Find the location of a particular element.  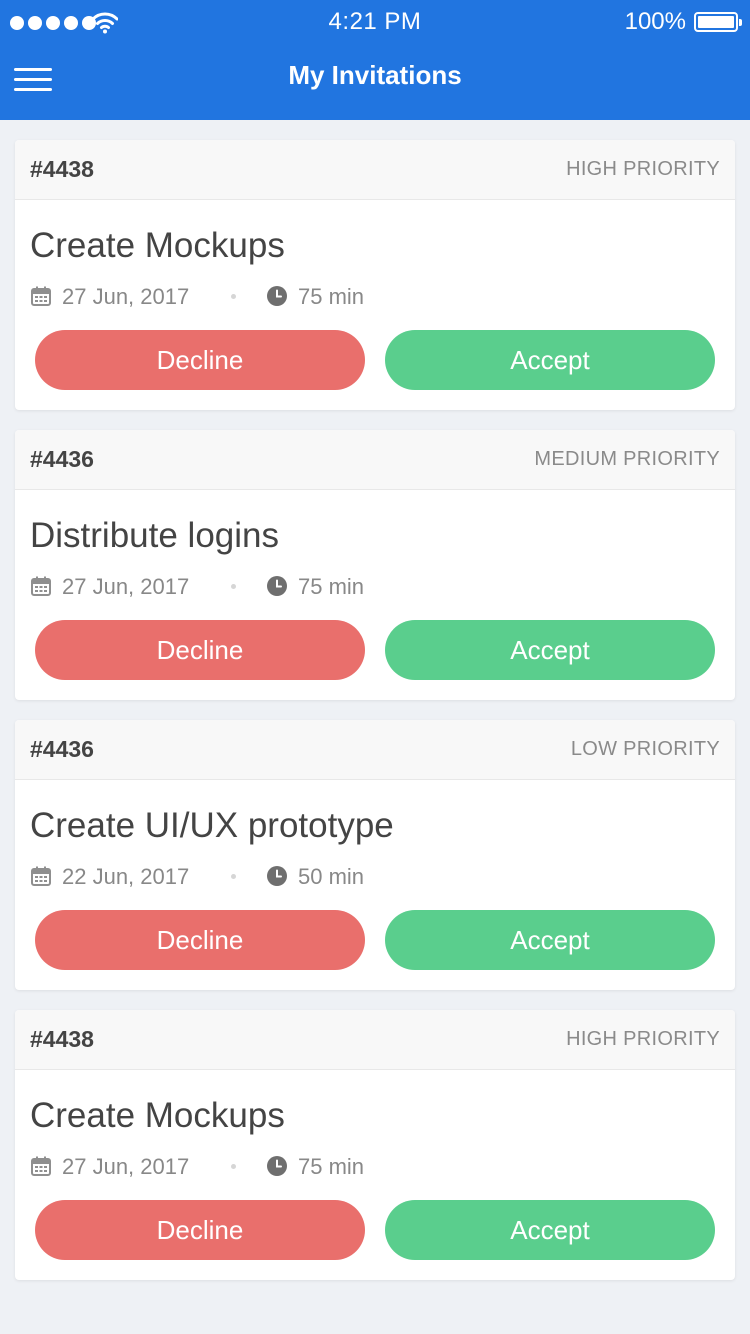

invitation-title: Create UI/UX prototype is located at coordinates (212, 825).